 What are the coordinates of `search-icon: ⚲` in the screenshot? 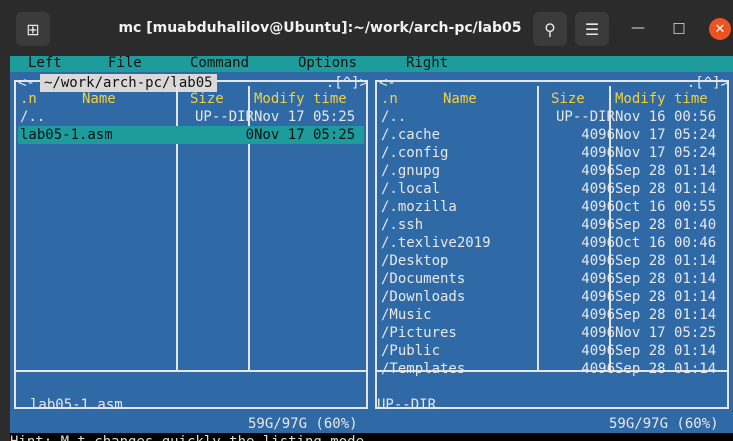 It's located at (550, 29).